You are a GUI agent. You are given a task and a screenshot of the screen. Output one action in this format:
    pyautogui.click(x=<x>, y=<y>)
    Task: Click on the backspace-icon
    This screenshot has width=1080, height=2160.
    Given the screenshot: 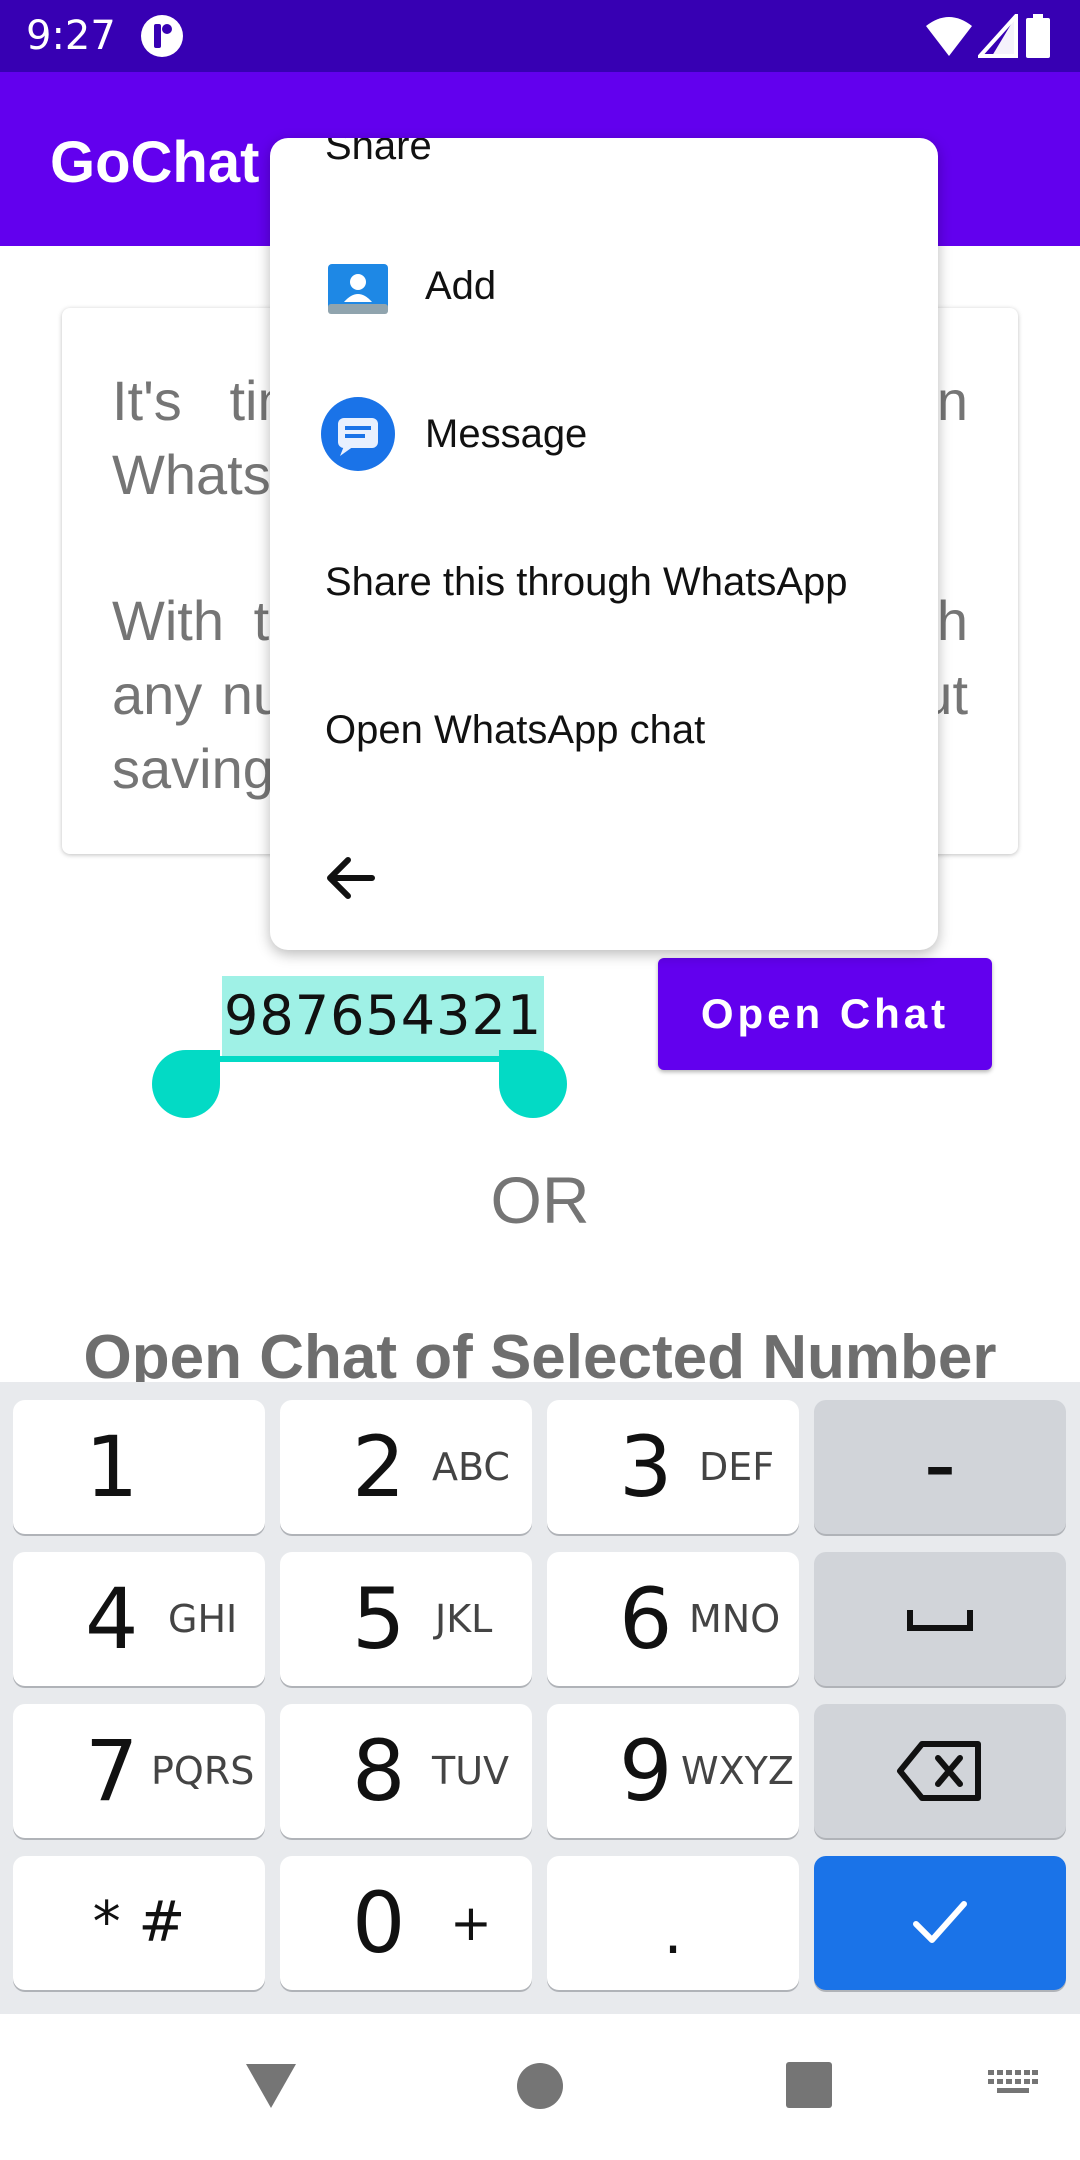 What is the action you would take?
    pyautogui.click(x=939, y=1771)
    